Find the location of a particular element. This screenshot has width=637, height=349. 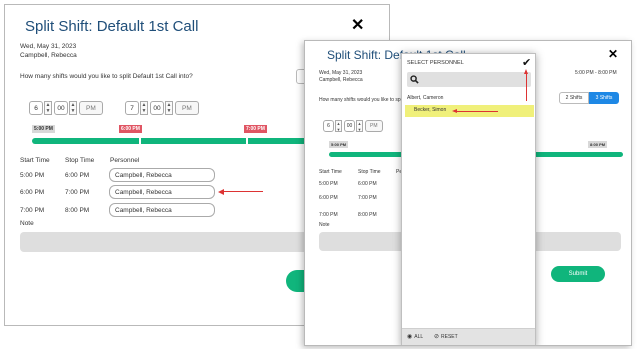

reset-button: ⊘ RESET is located at coordinates (446, 337).